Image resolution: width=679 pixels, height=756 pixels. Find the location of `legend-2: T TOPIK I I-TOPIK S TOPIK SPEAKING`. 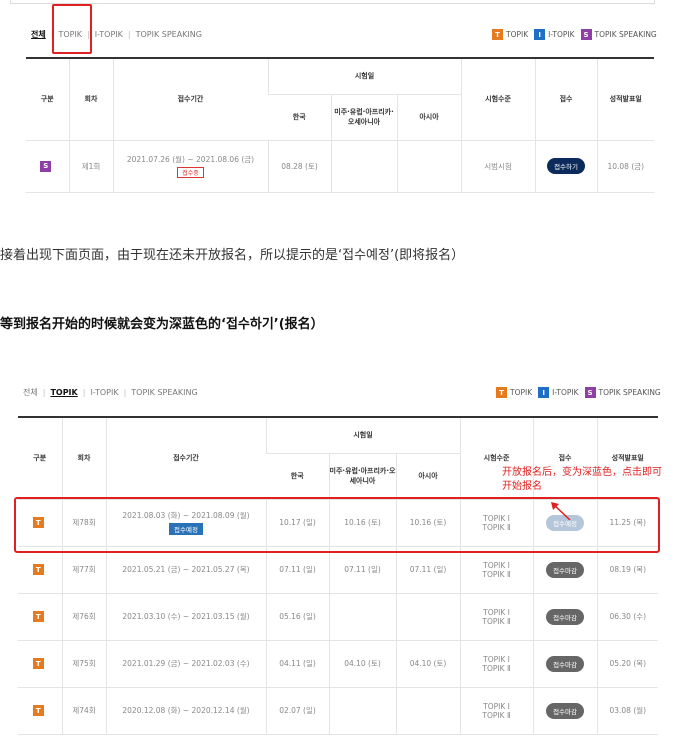

legend-2: T TOPIK I I-TOPIK S TOPIK SPEAKING is located at coordinates (575, 392).